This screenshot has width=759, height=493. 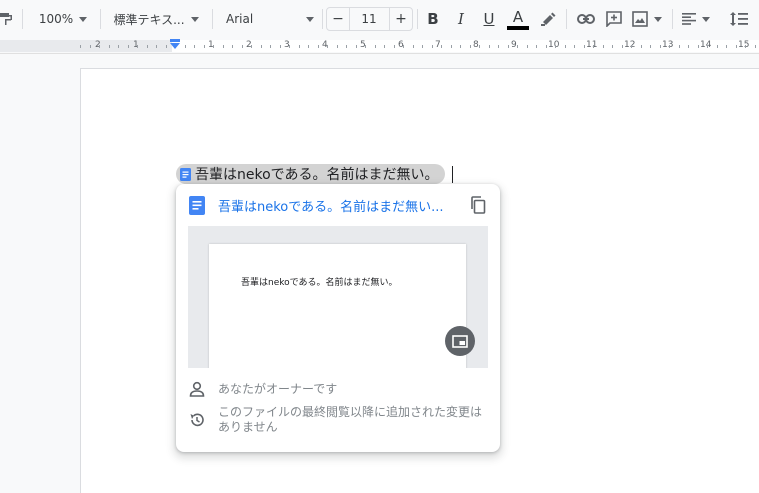 I want to click on zoom-select: 100%, so click(x=63, y=19).